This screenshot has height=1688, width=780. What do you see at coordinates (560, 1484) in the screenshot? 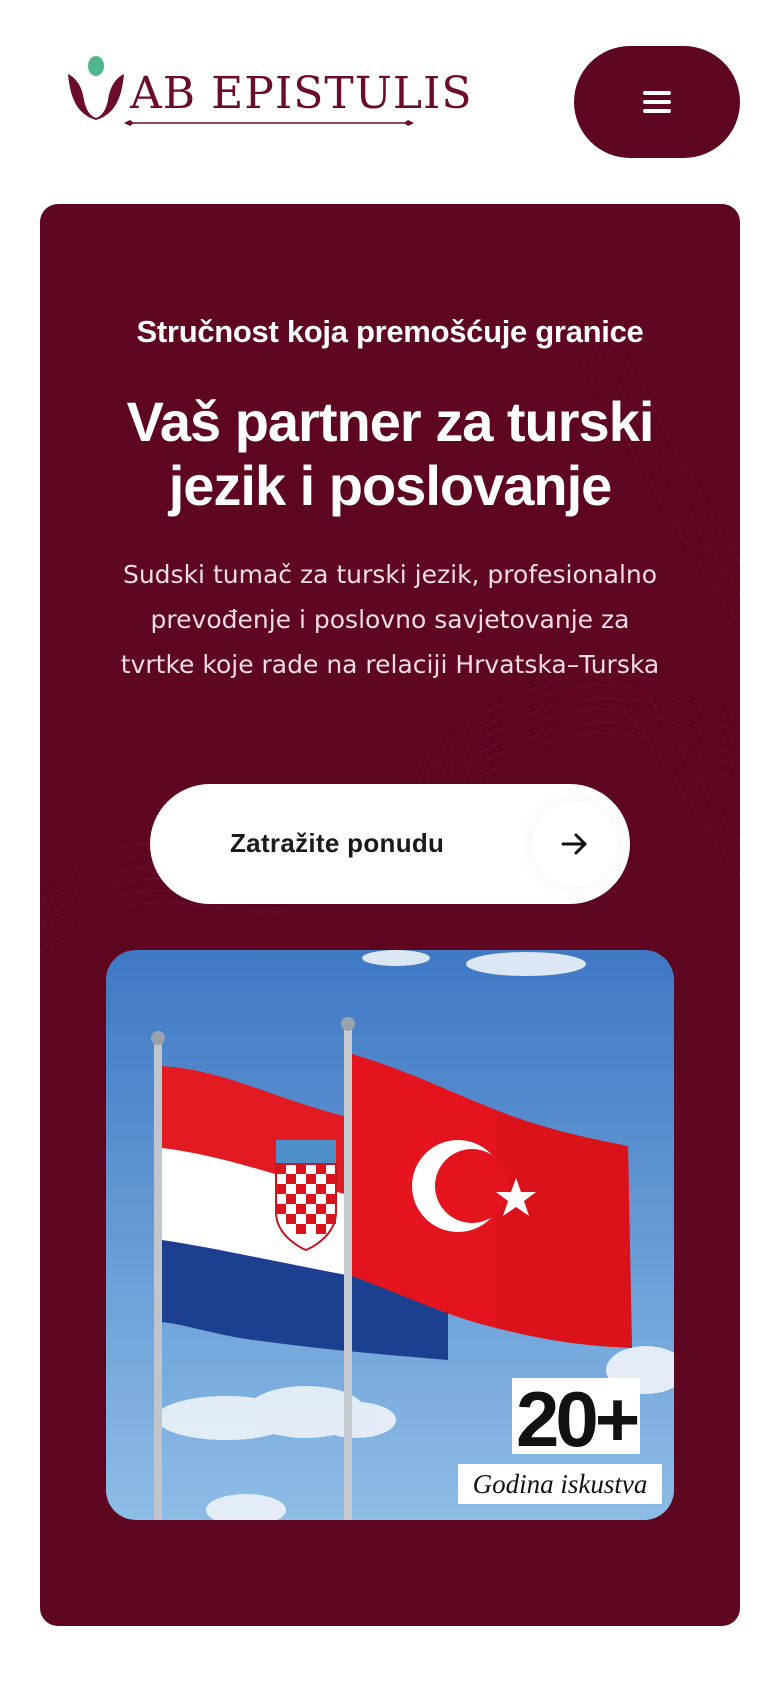
I see `experience-stat-caption: Godina iskustva` at bounding box center [560, 1484].